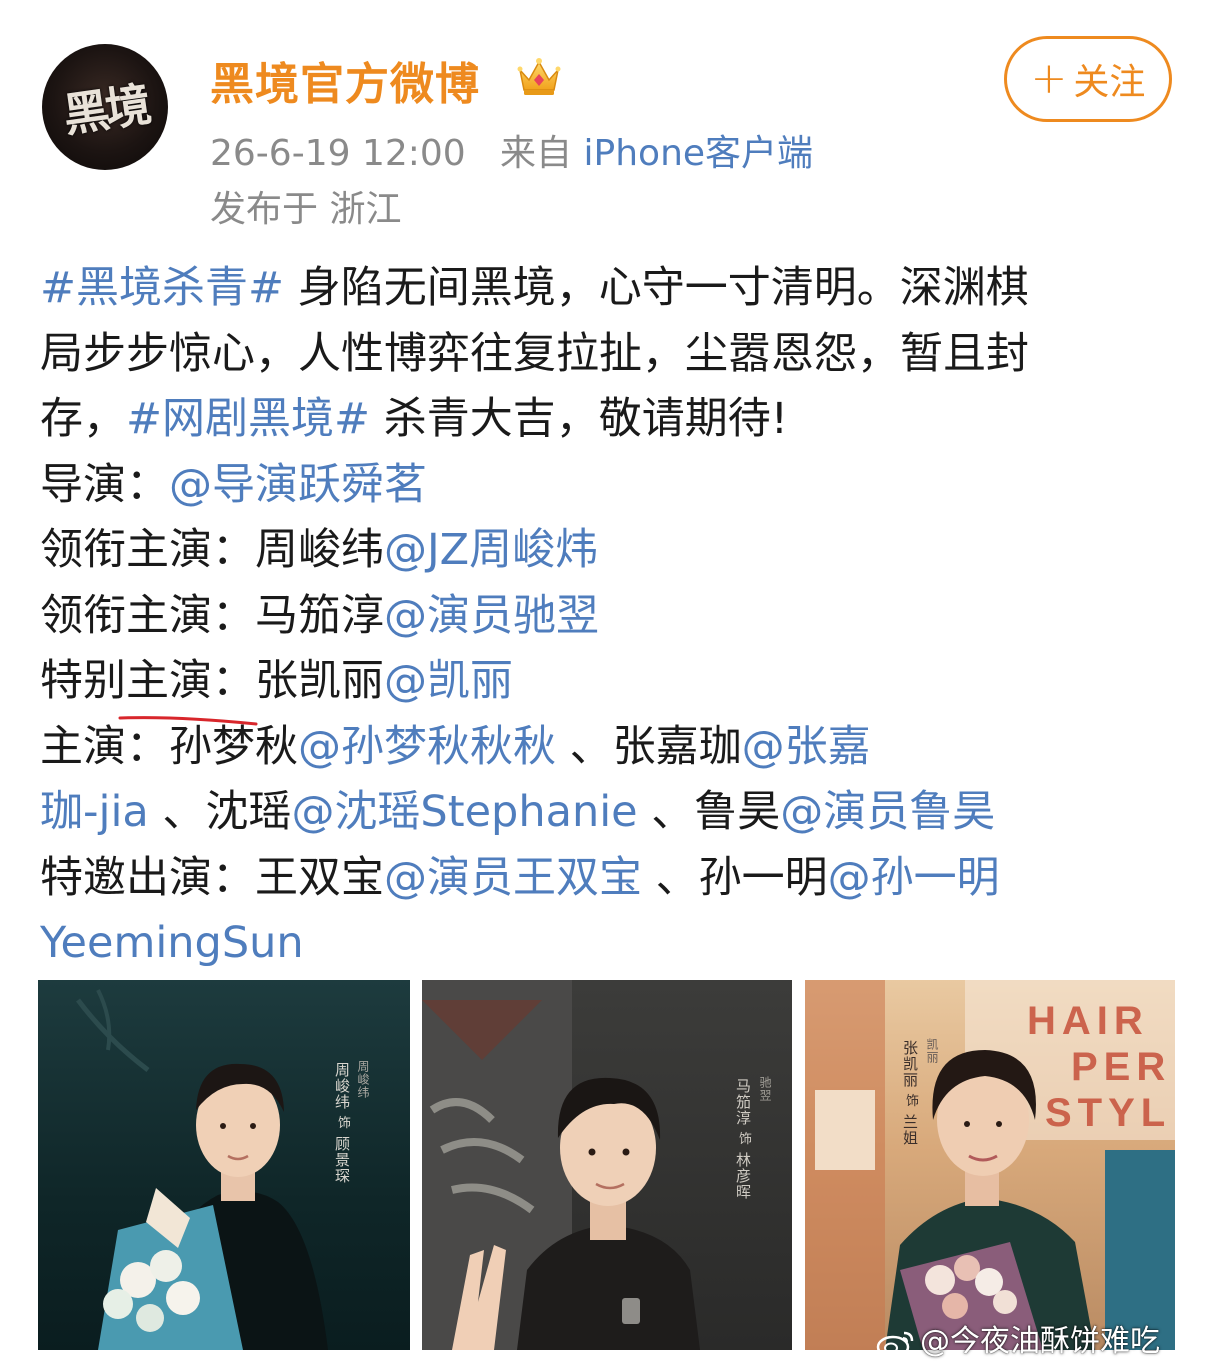 This screenshot has height=1361, width=1216. What do you see at coordinates (1040, 1341) in the screenshot?
I see `watermark-text: @今夜油酥饼难吃` at bounding box center [1040, 1341].